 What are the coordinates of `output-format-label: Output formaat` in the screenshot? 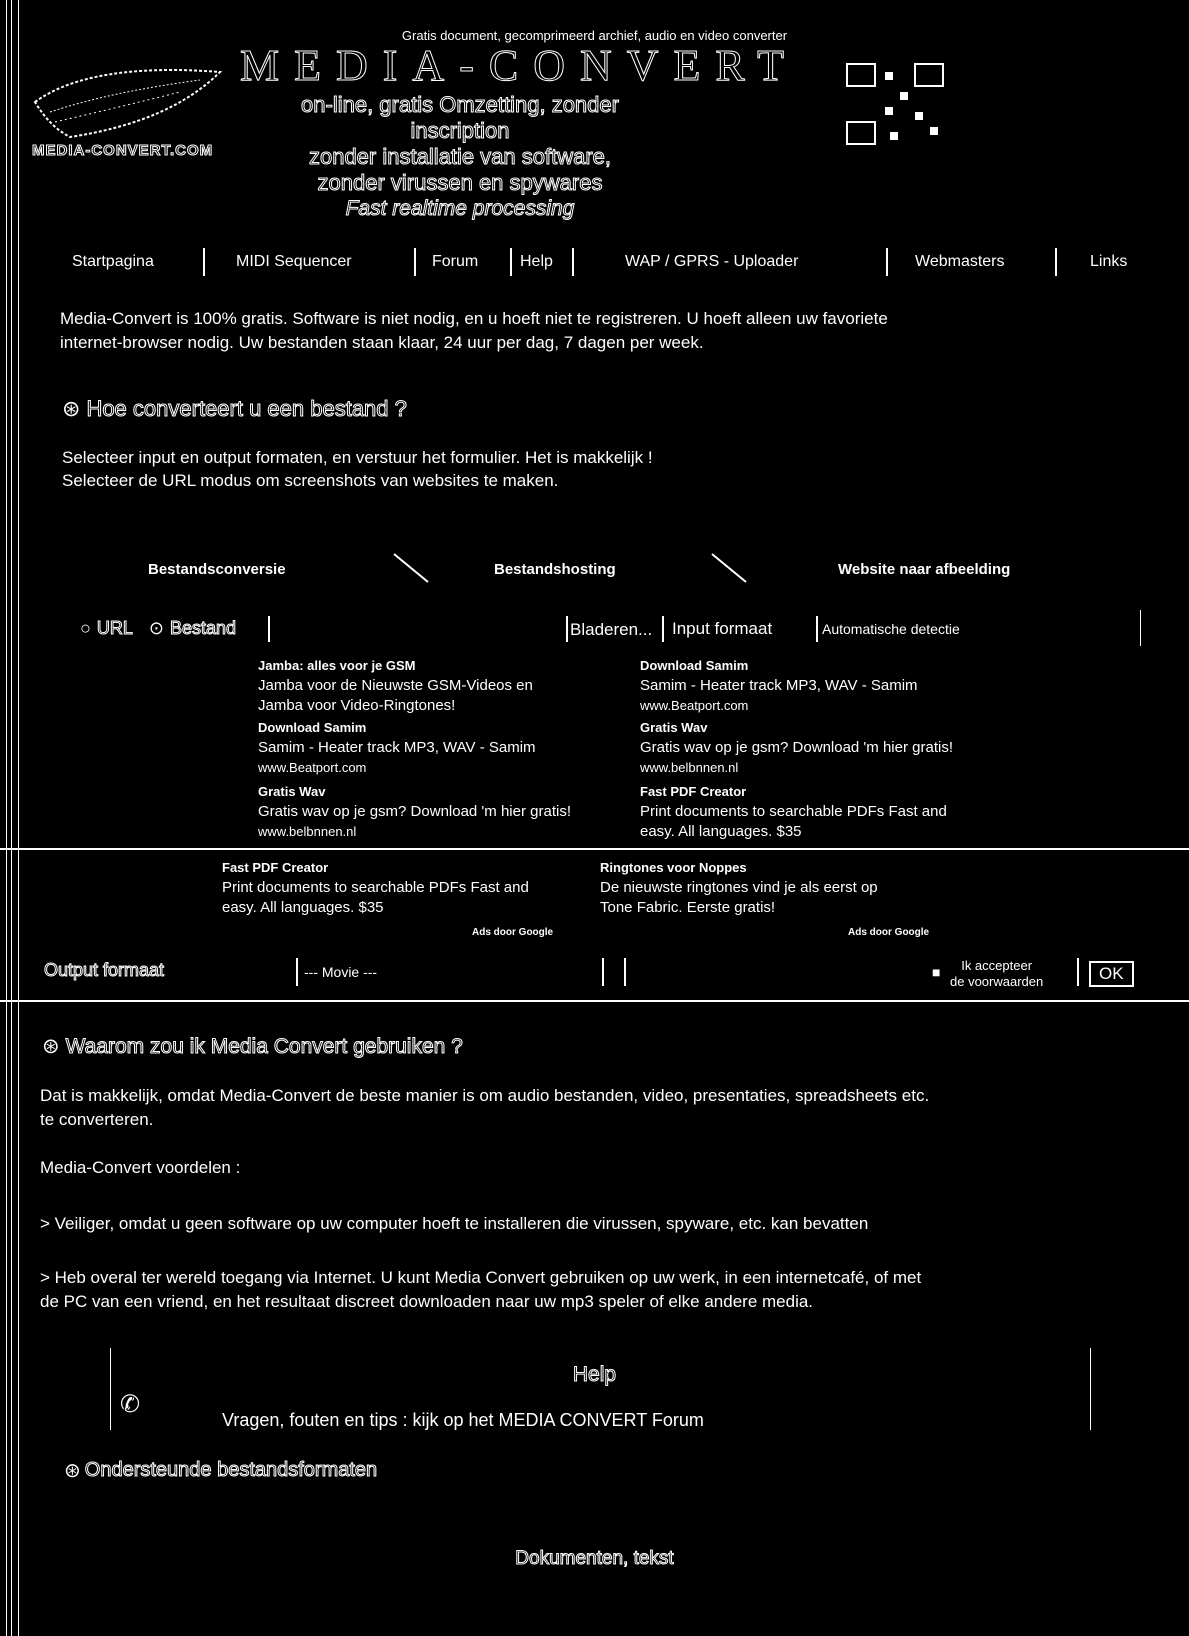 It's located at (104, 970).